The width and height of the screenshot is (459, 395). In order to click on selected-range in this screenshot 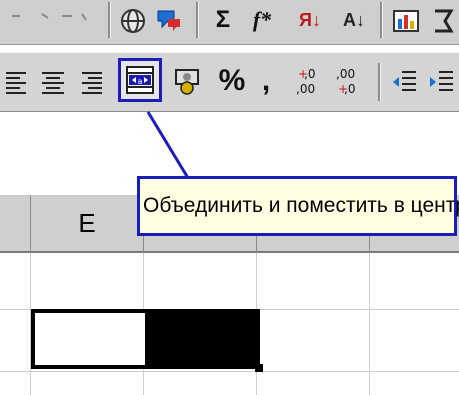, I will do `click(145, 339)`.